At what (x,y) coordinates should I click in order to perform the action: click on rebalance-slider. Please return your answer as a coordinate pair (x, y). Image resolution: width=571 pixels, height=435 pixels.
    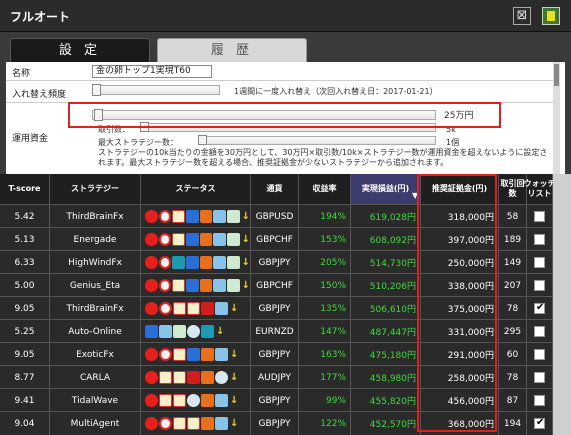
    Looking at the image, I should click on (156, 90).